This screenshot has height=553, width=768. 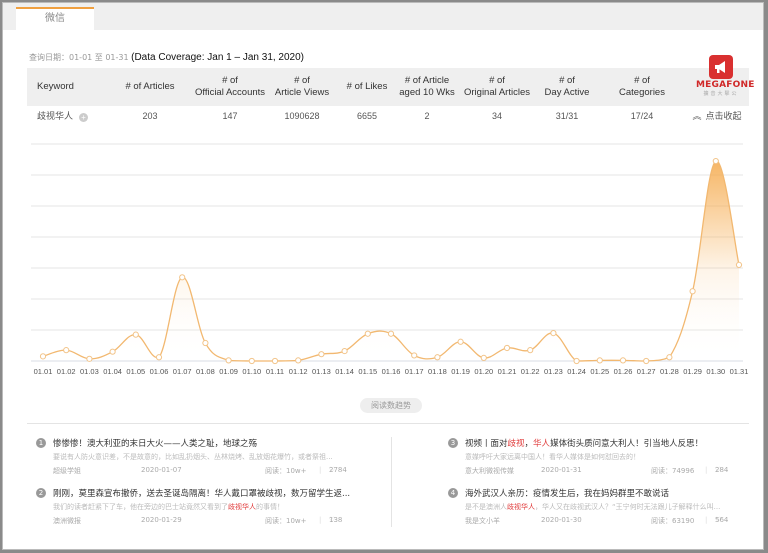 What do you see at coordinates (623, 371) in the screenshot?
I see `x-tick-label: 01.26` at bounding box center [623, 371].